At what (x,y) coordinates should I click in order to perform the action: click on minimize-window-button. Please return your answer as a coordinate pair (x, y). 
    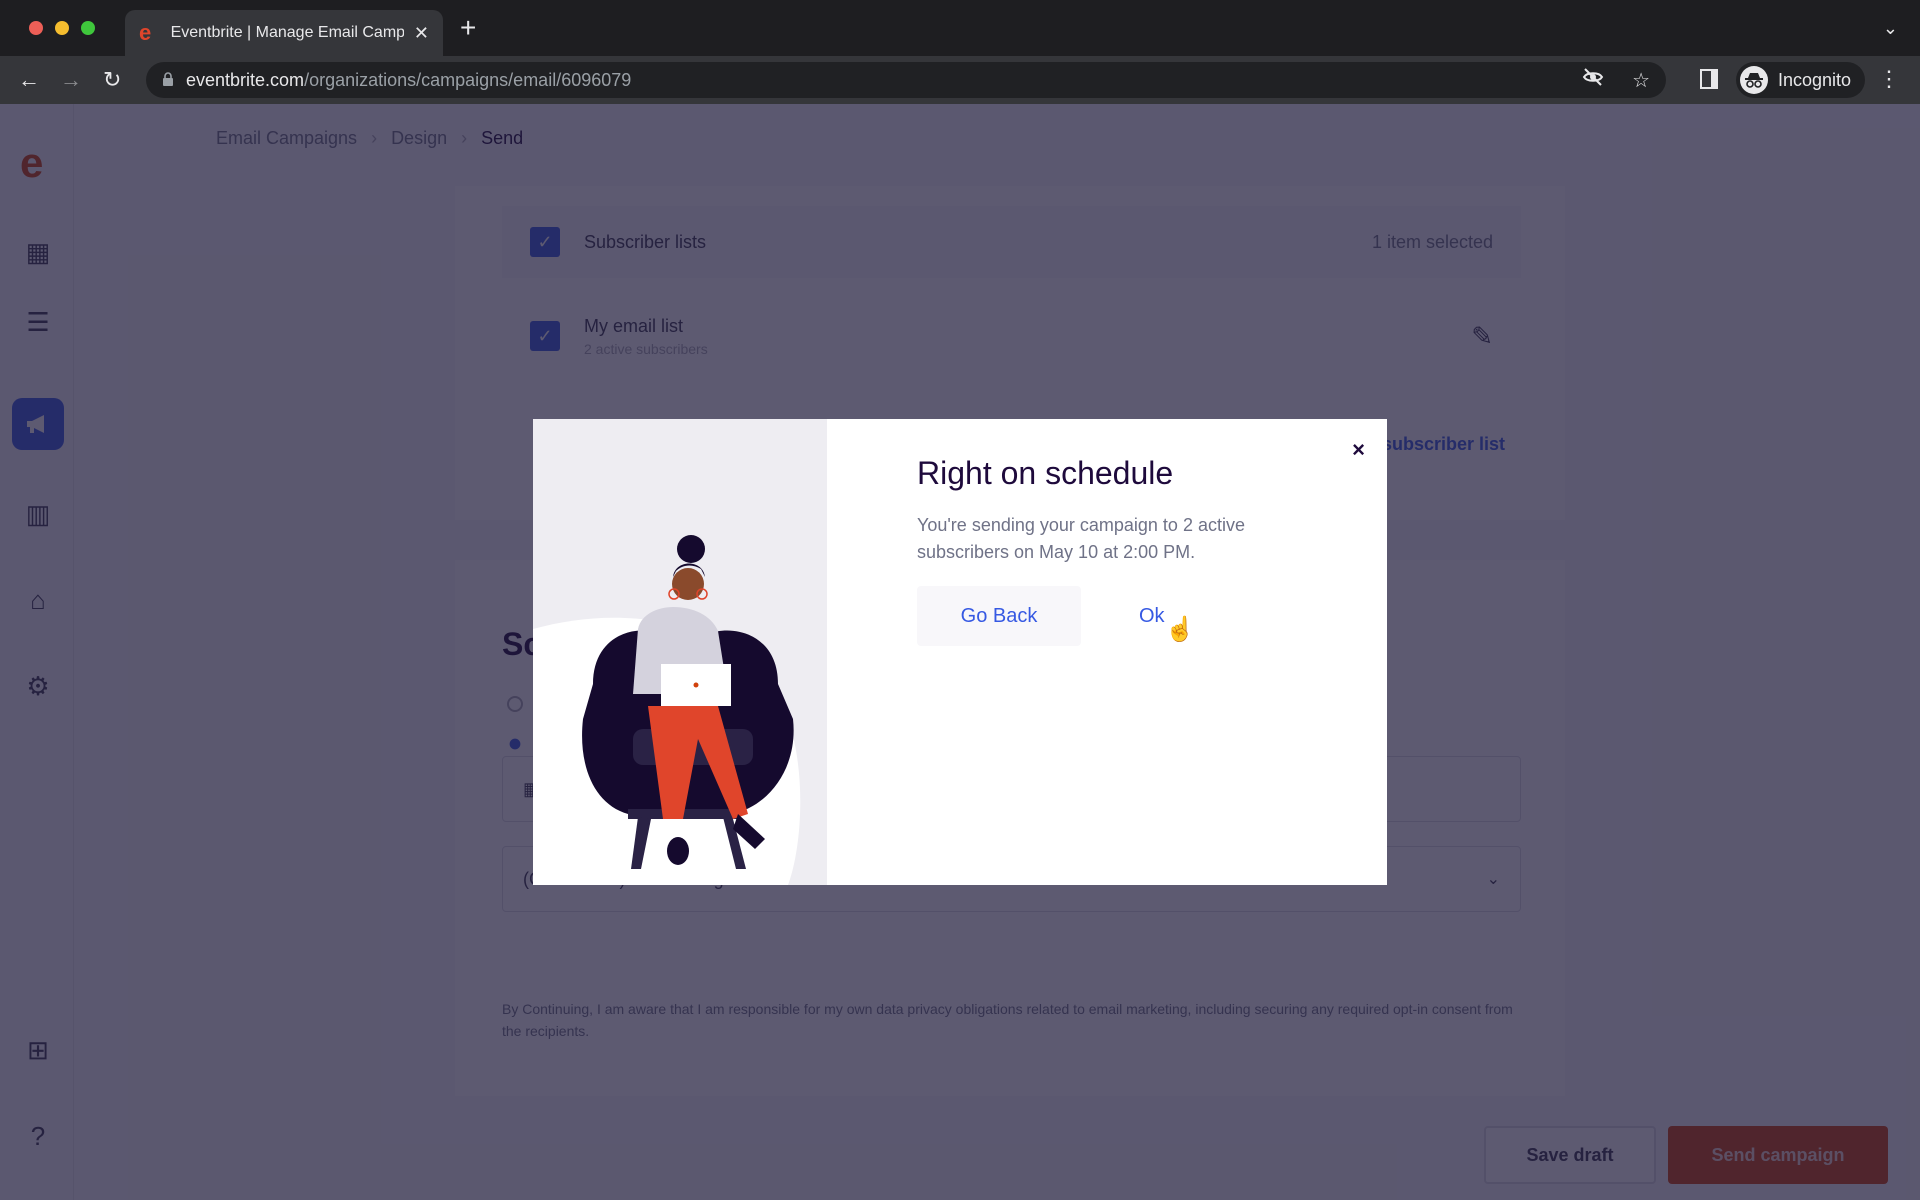
    Looking at the image, I should click on (62, 28).